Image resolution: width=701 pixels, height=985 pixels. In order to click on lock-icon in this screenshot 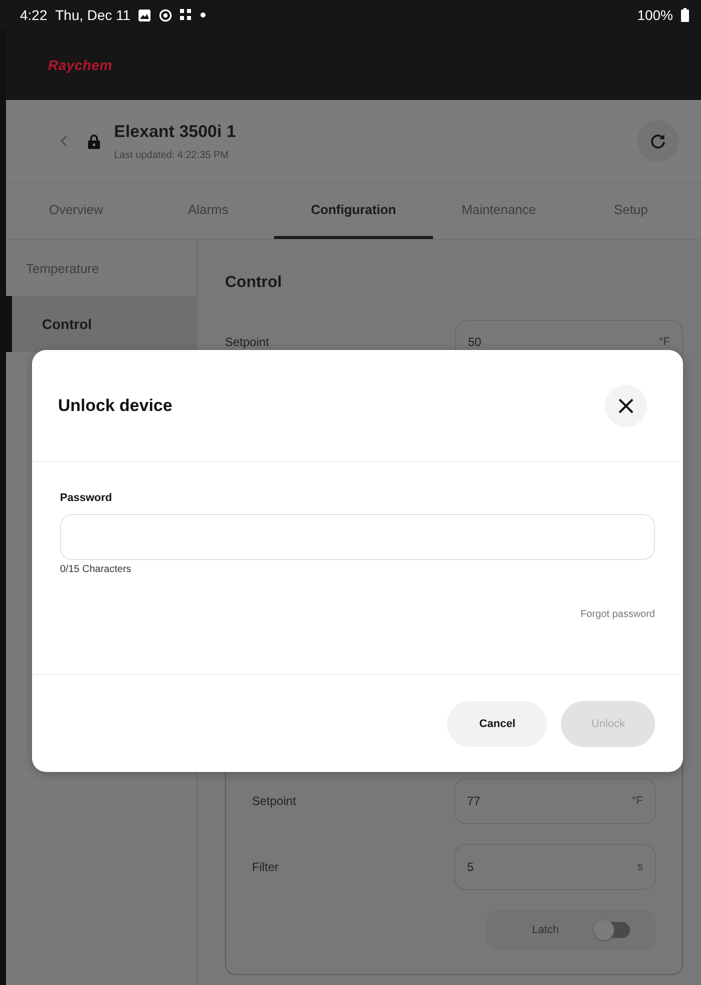, I will do `click(94, 141)`.